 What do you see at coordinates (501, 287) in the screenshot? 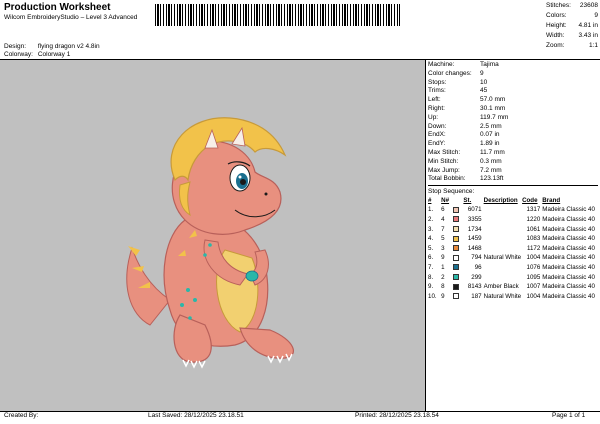
I see `thread-description: Amber Black` at bounding box center [501, 287].